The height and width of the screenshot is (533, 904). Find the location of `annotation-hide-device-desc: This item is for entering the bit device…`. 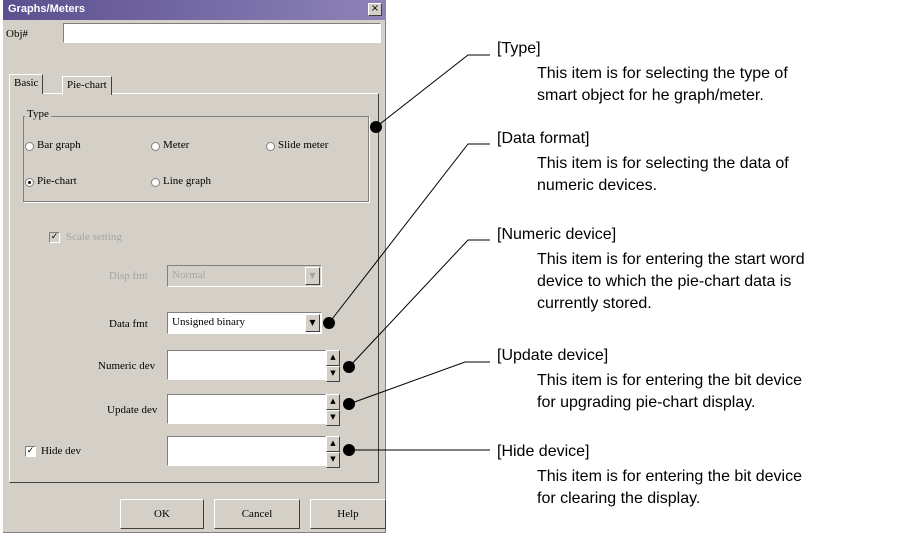

annotation-hide-device-desc: This item is for entering the bit device… is located at coordinates (670, 487).